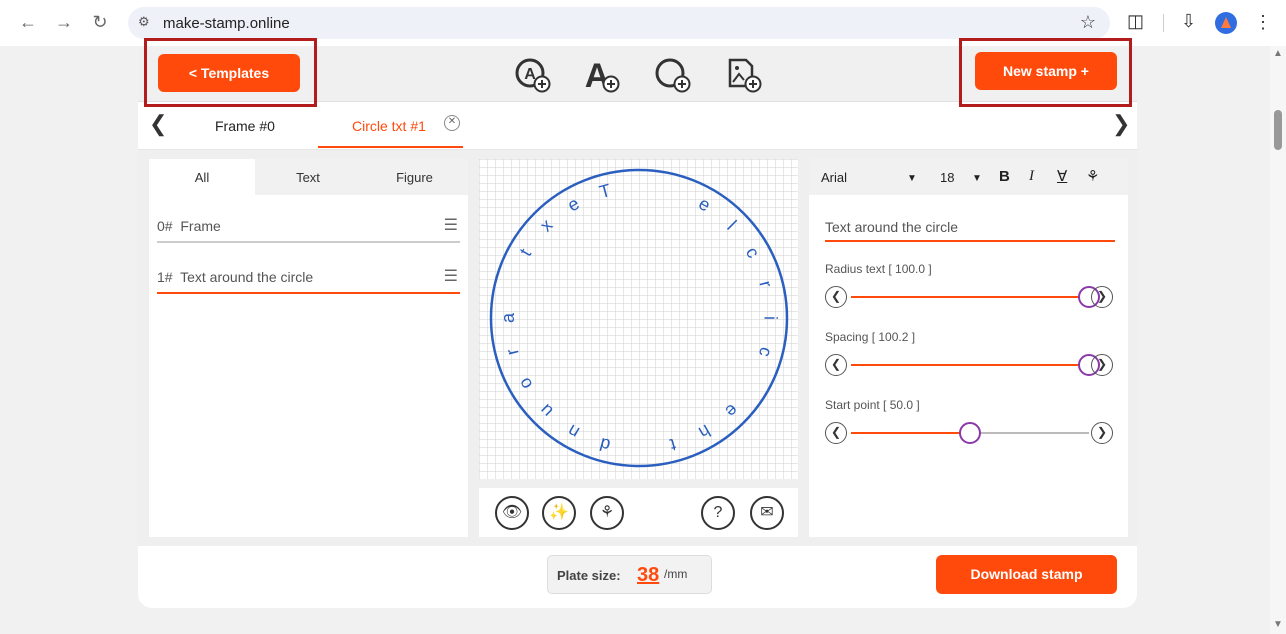 This screenshot has height=634, width=1286. I want to click on scroll-down-icon: ▼, so click(1278, 624).